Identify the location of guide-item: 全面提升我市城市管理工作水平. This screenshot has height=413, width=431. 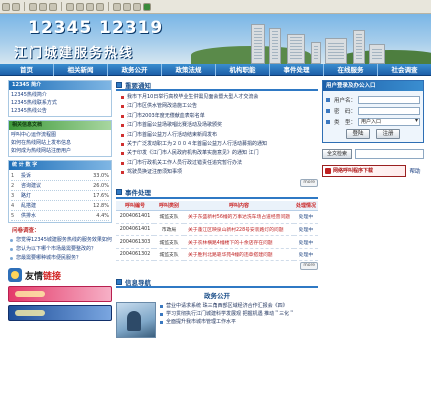
(239, 322).